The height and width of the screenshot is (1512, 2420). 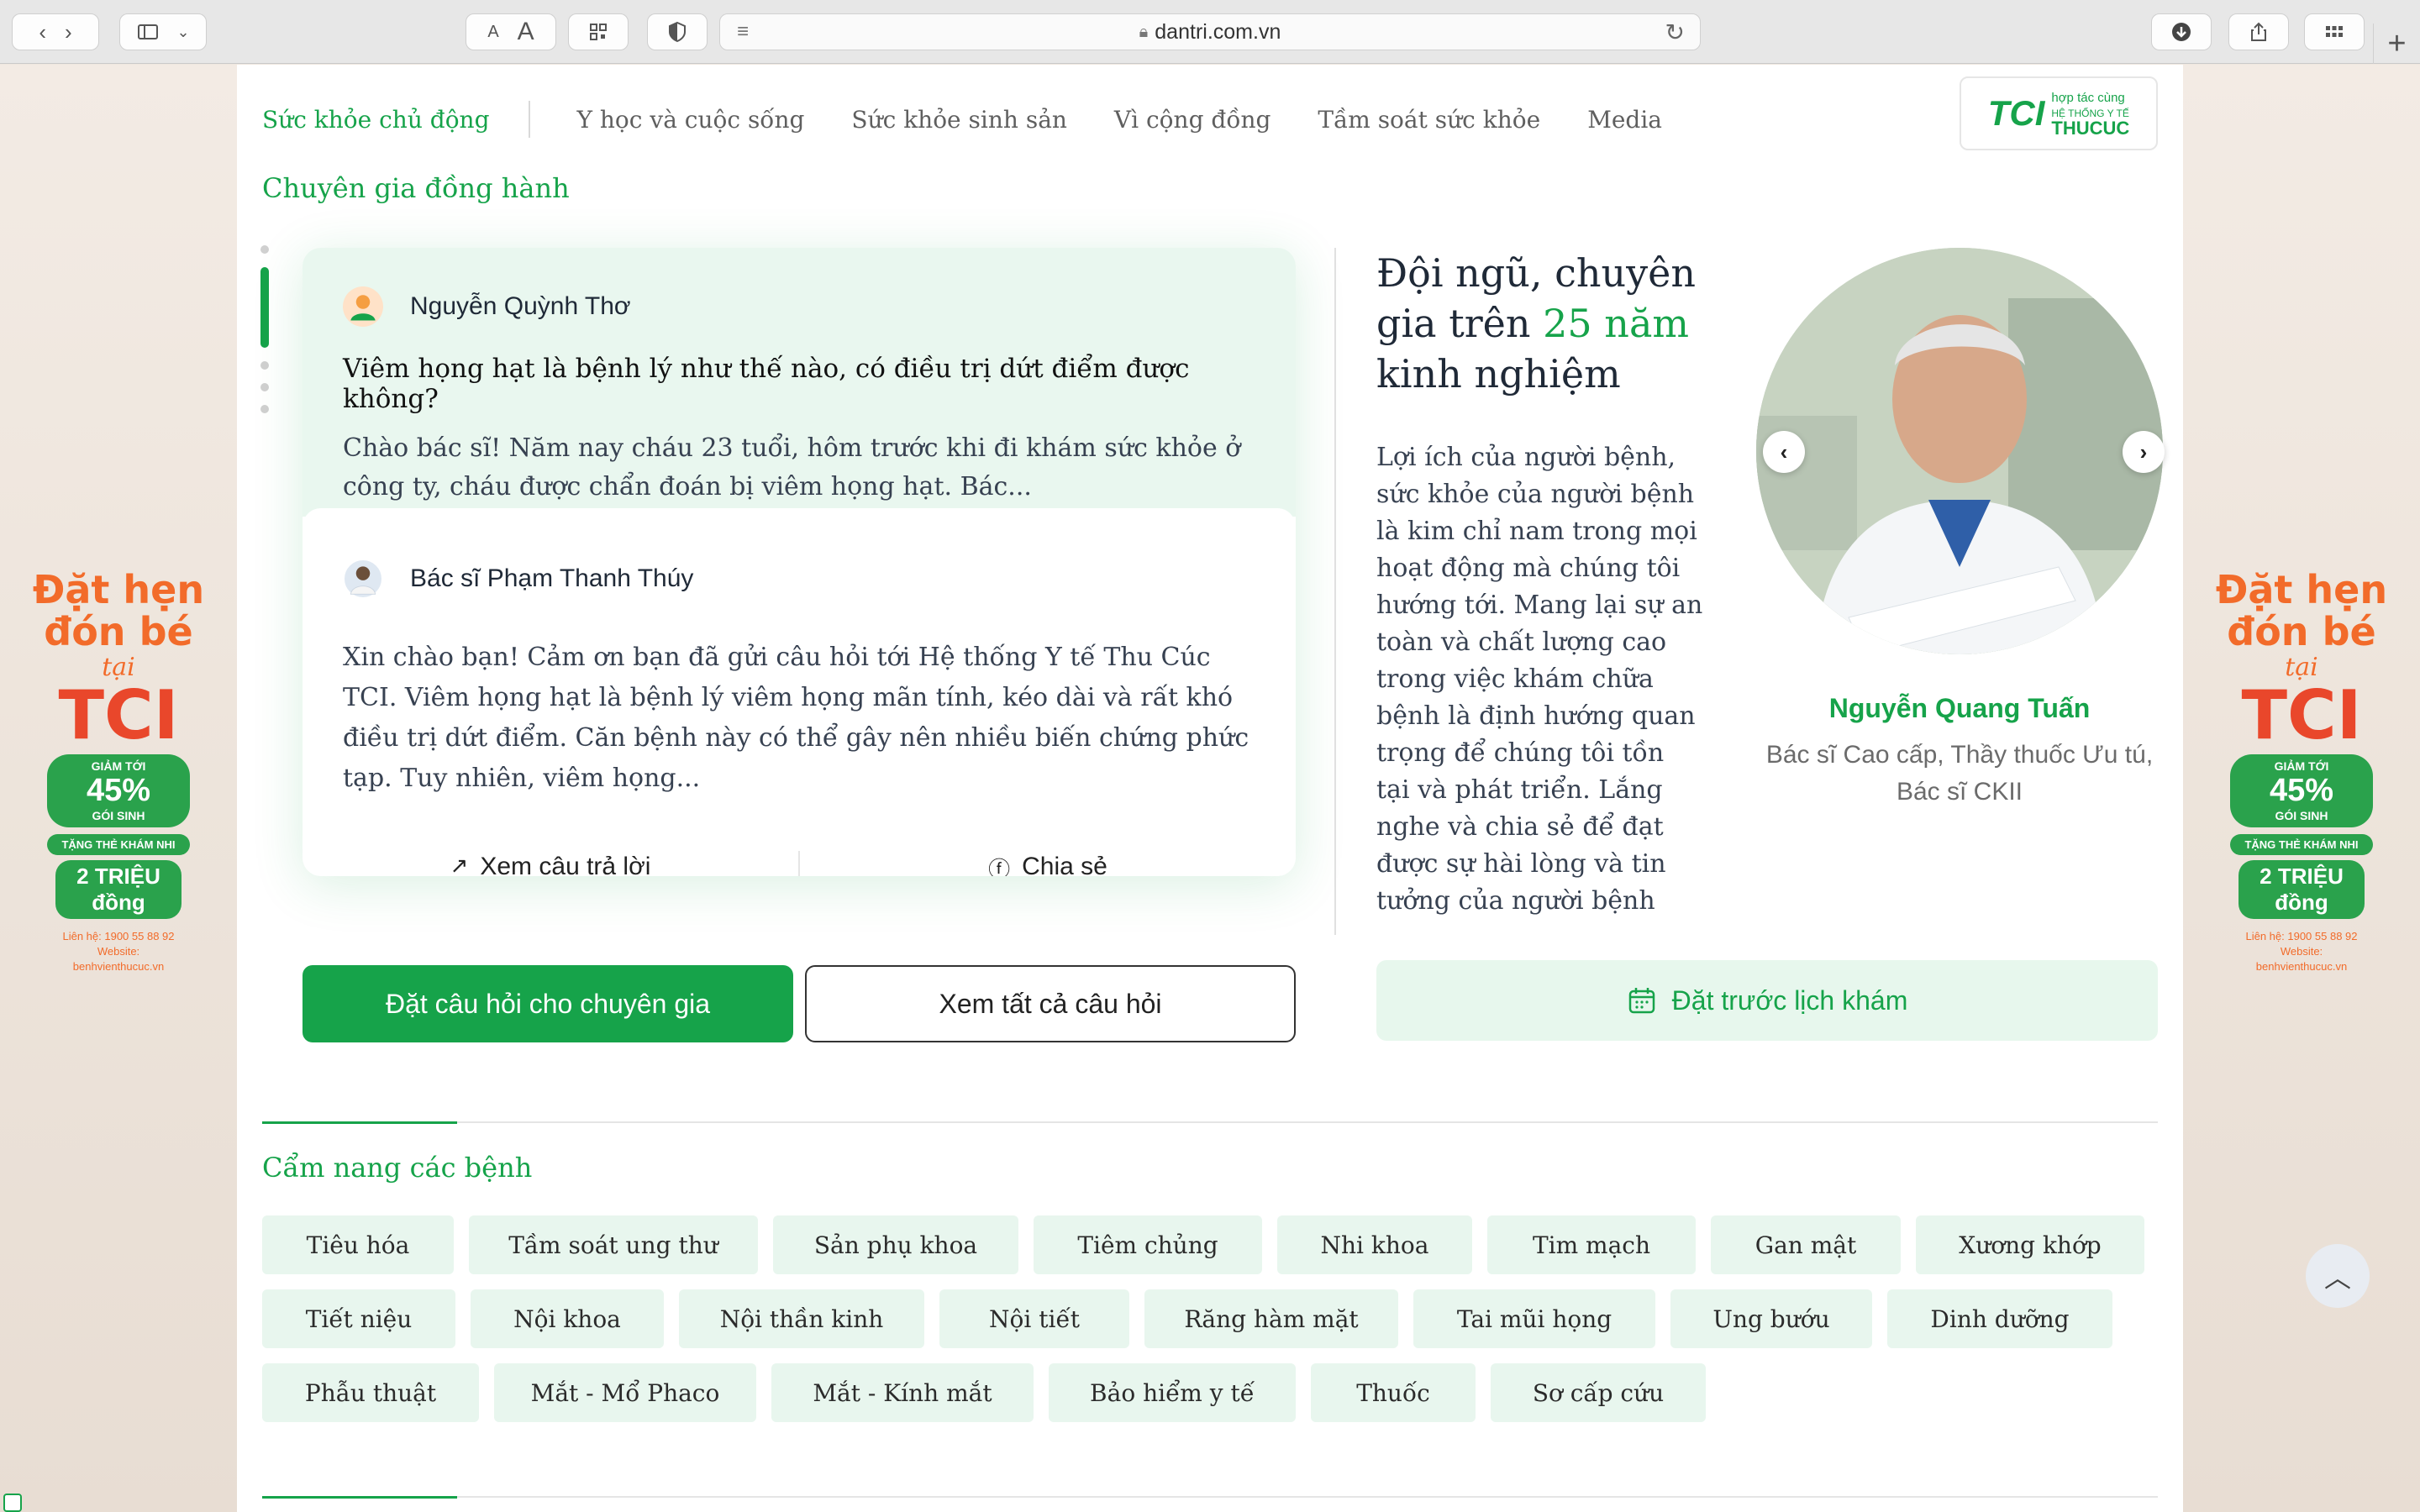 I want to click on view-all-questions-button: Xem tất cả câu hỏi, so click(x=1050, y=1003).